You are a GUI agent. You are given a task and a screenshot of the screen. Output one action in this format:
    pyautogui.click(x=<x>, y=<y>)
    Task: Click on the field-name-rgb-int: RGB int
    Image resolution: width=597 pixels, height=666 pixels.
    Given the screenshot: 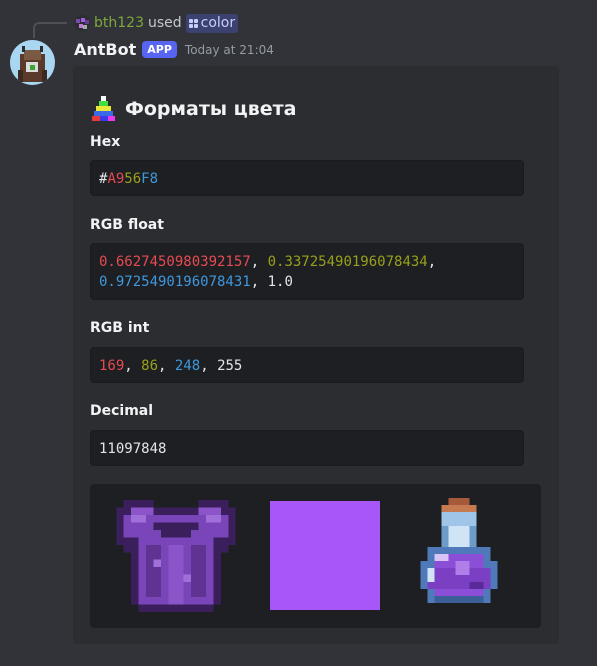 What is the action you would take?
    pyautogui.click(x=120, y=328)
    